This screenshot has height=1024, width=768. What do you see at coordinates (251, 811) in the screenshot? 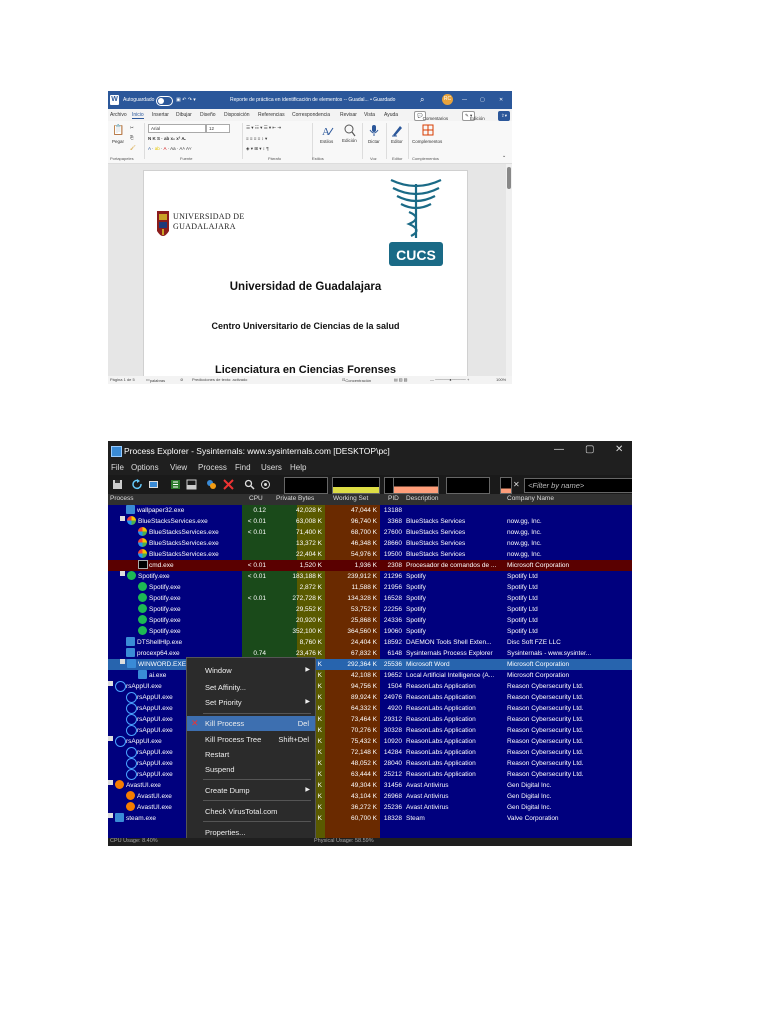
I see `context-menu-item: Check VirusTotal.com` at bounding box center [251, 811].